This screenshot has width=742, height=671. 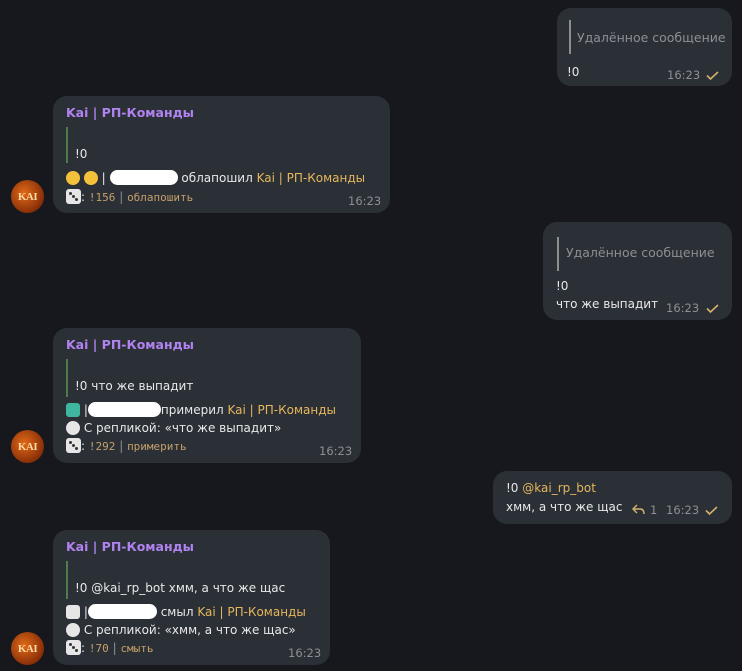 What do you see at coordinates (73, 410) in the screenshot?
I see `dress-emoji-icon` at bounding box center [73, 410].